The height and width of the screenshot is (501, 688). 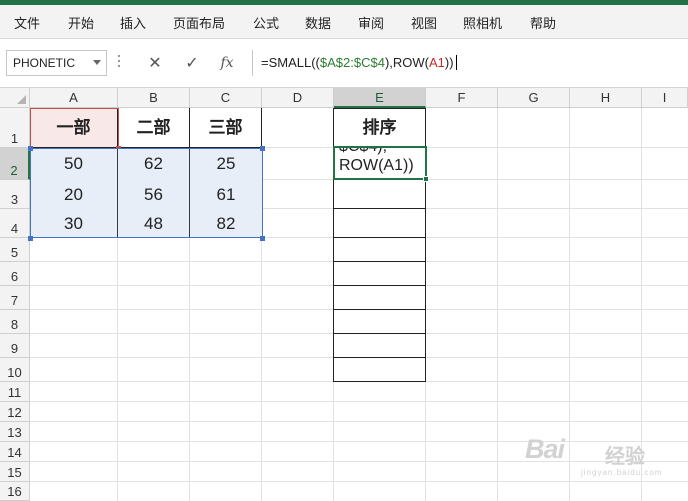 I want to click on menu-file: 文件, so click(x=27, y=22).